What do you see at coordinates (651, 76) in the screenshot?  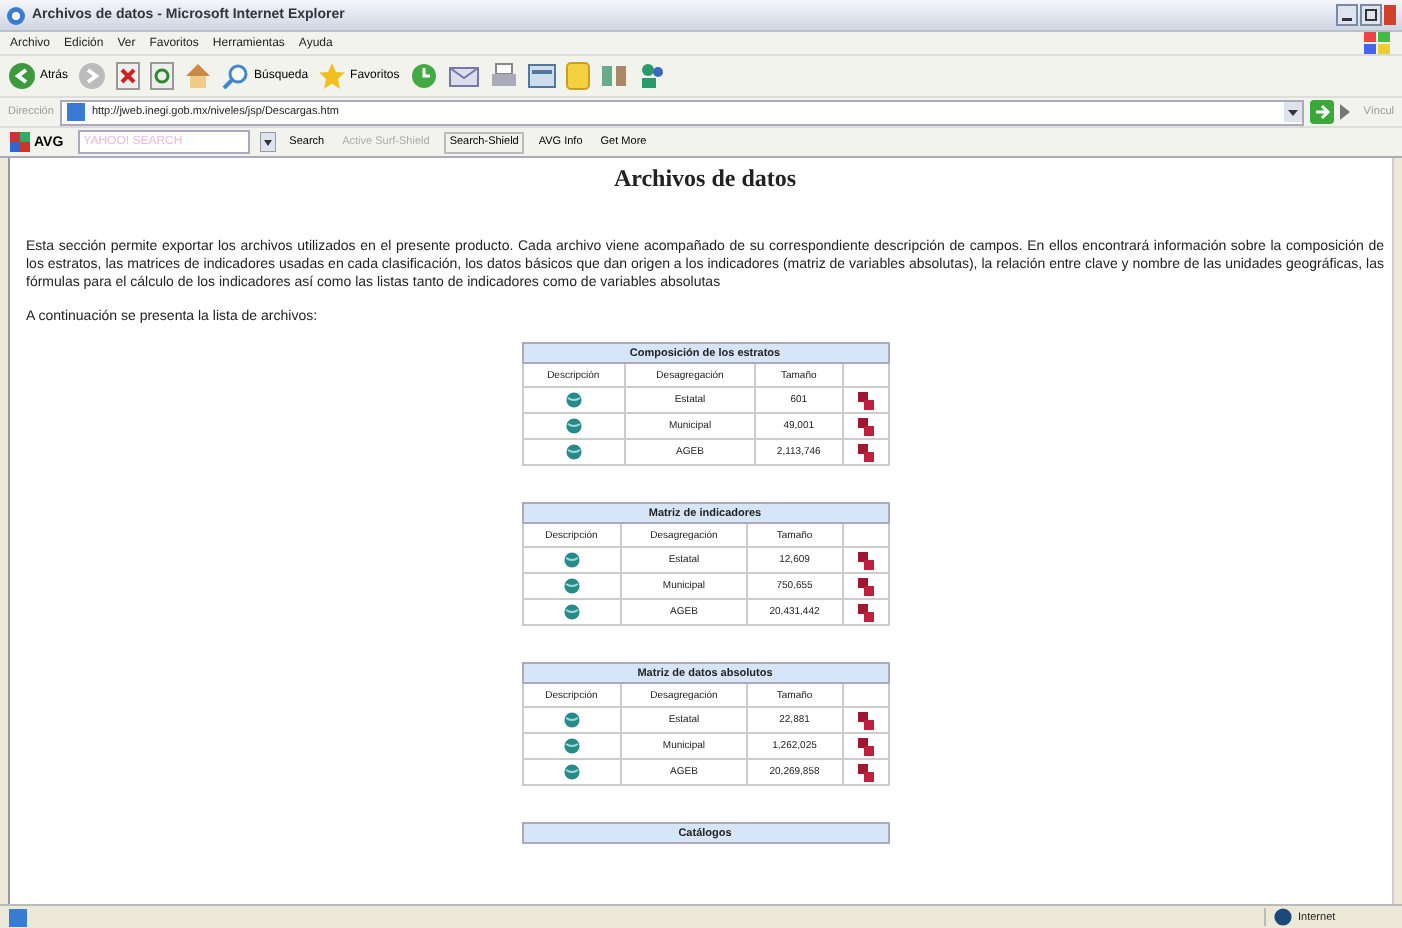 I see `people-icon` at bounding box center [651, 76].